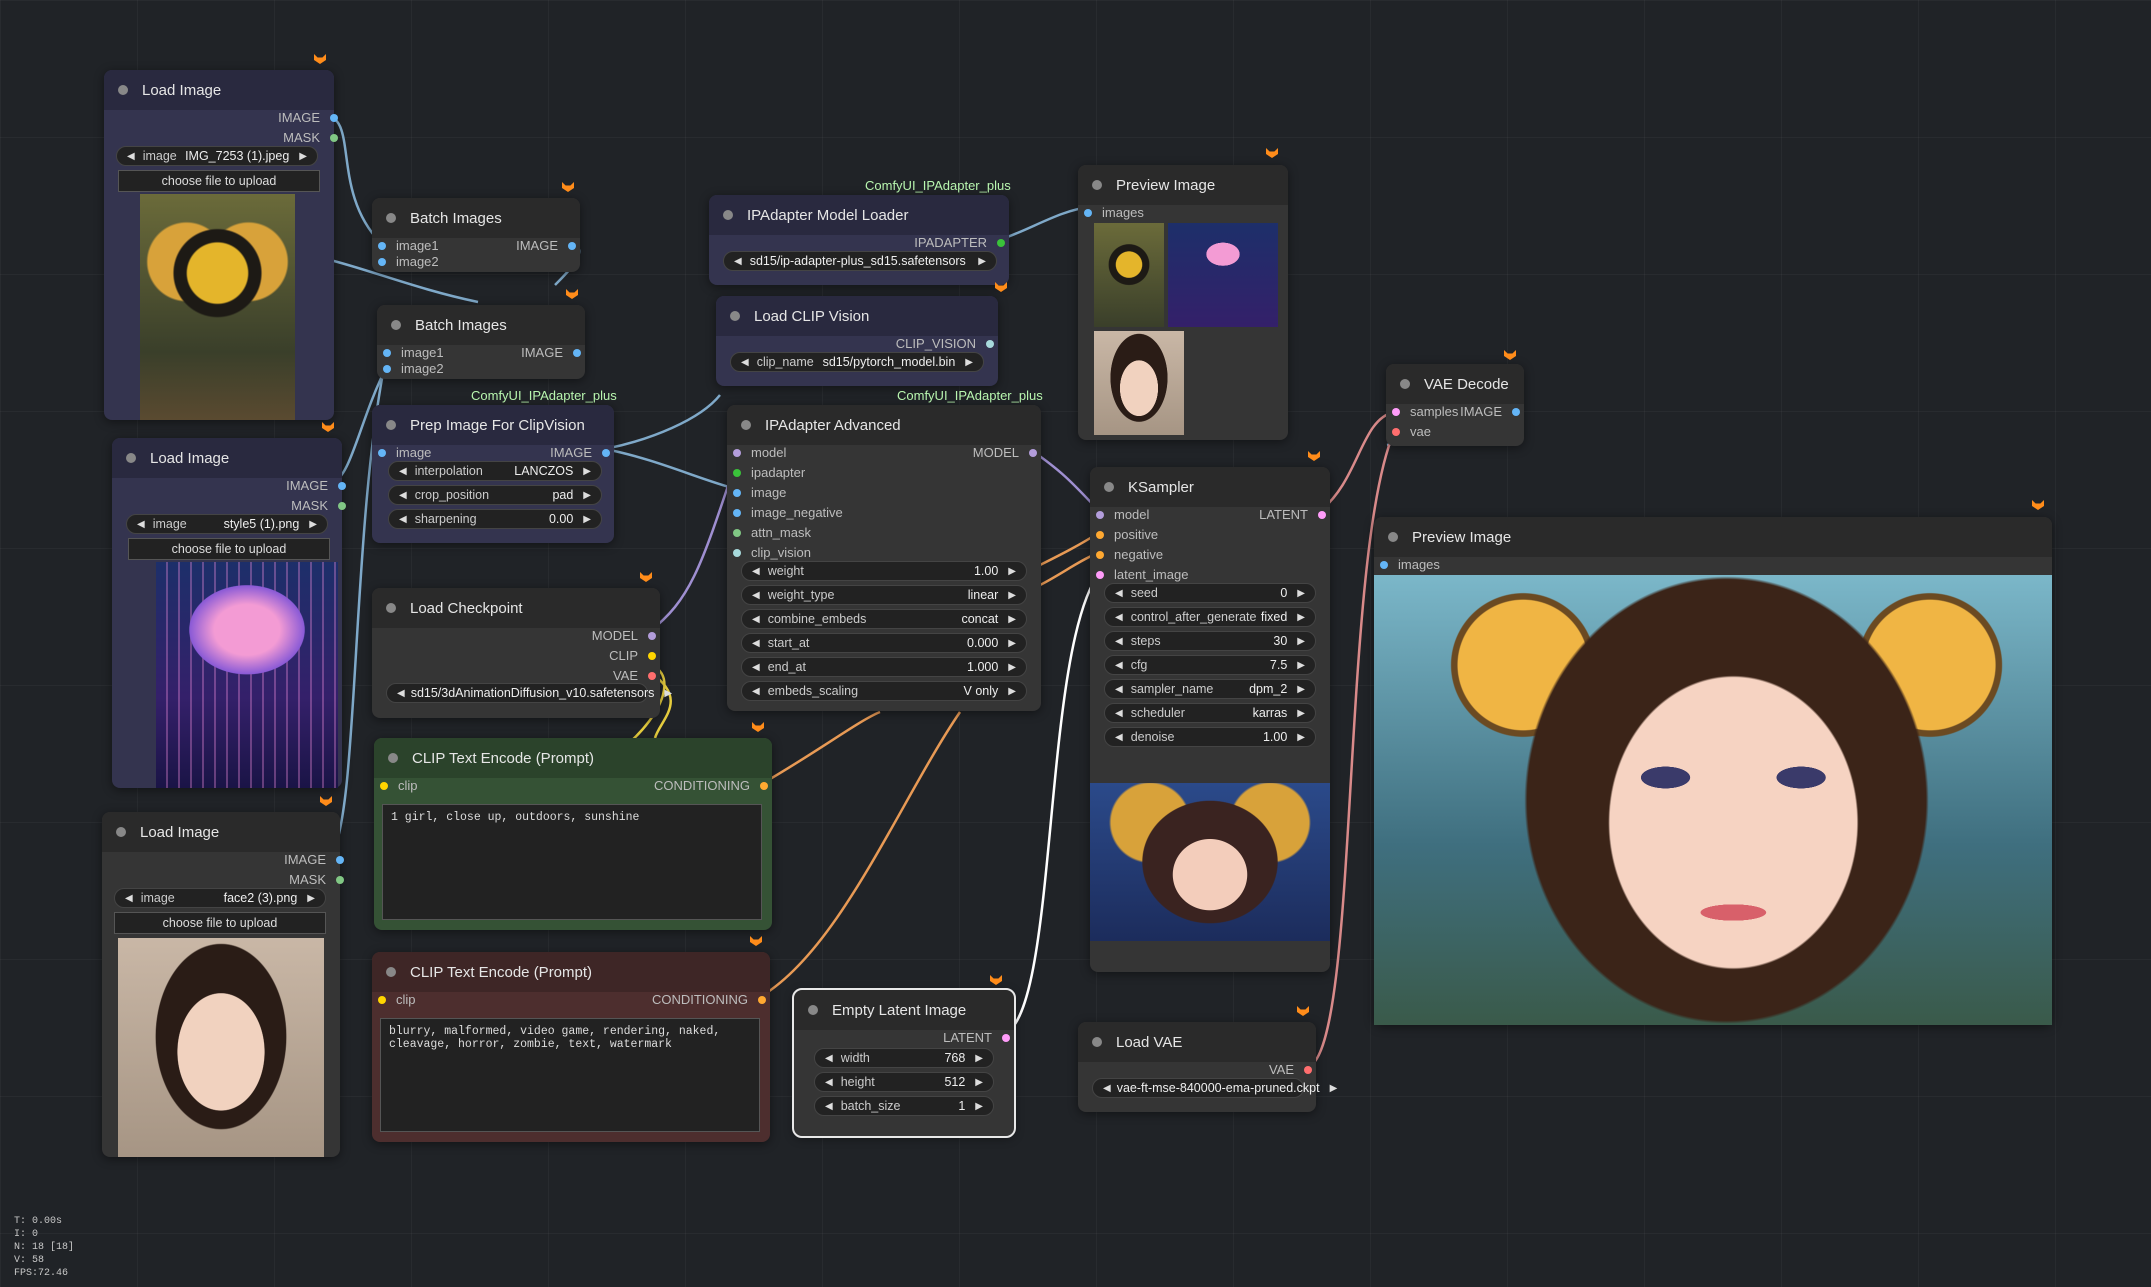 This screenshot has height=1287, width=2151. Describe the element at coordinates (1713, 800) in the screenshot. I see `output-preview-image` at that location.